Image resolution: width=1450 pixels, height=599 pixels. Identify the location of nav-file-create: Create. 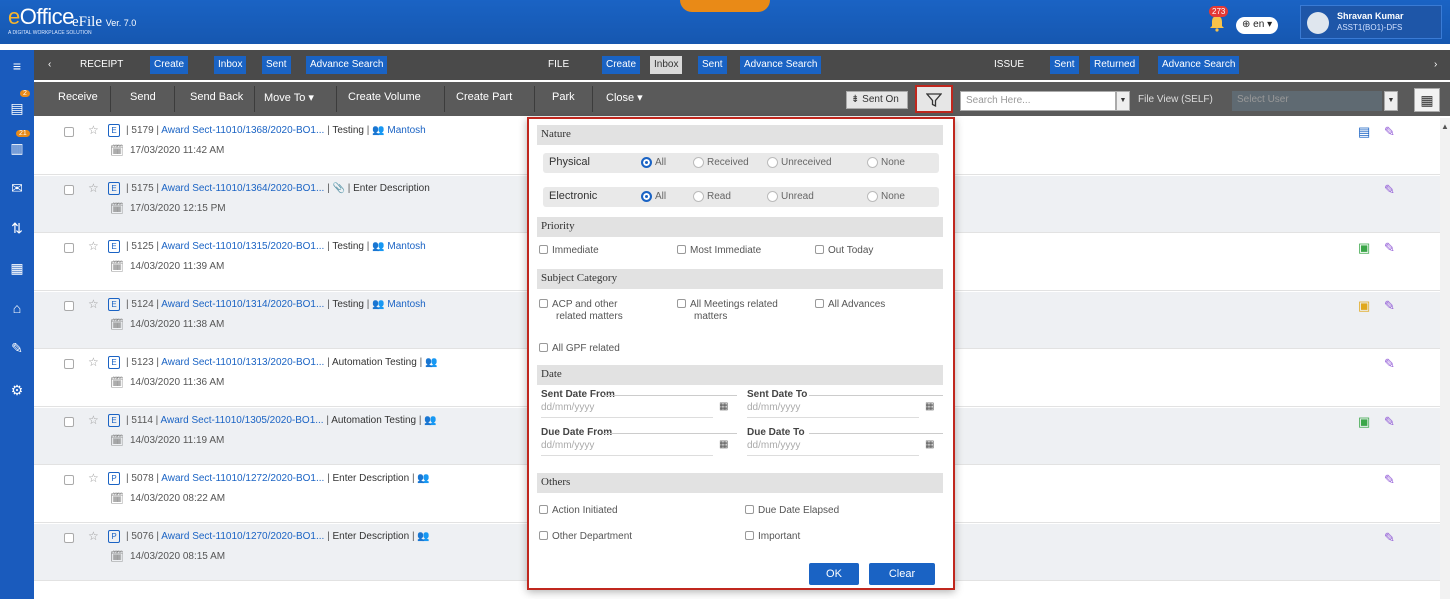
(621, 65).